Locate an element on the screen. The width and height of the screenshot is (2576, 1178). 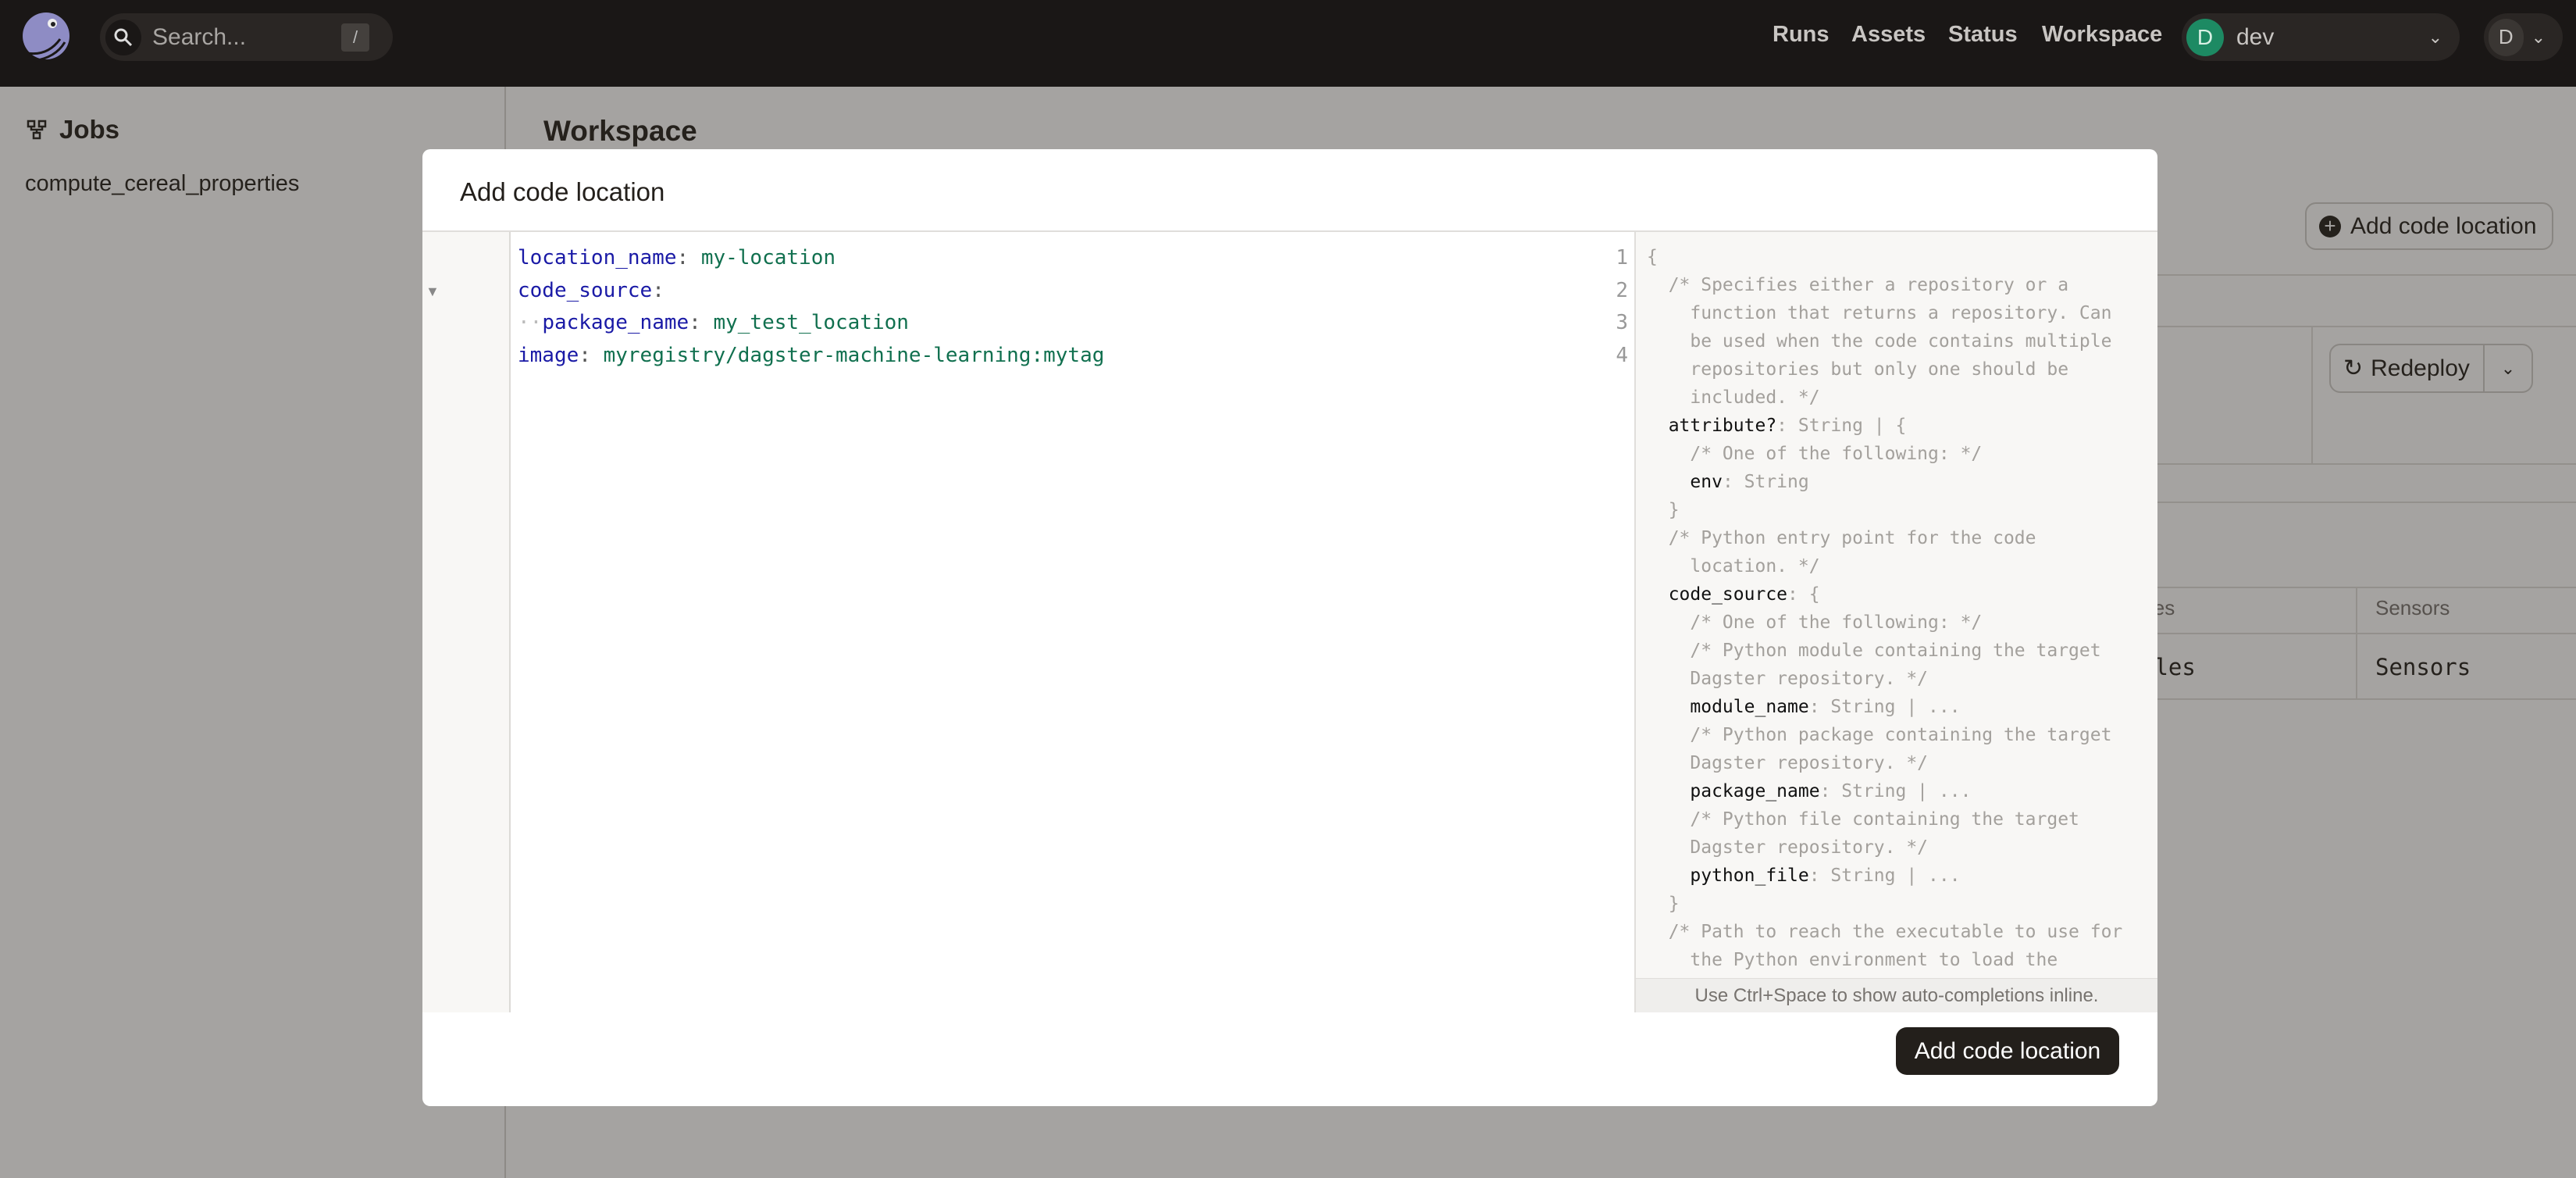
schema-line: /* Python entry point for the code is located at coordinates (1842, 538).